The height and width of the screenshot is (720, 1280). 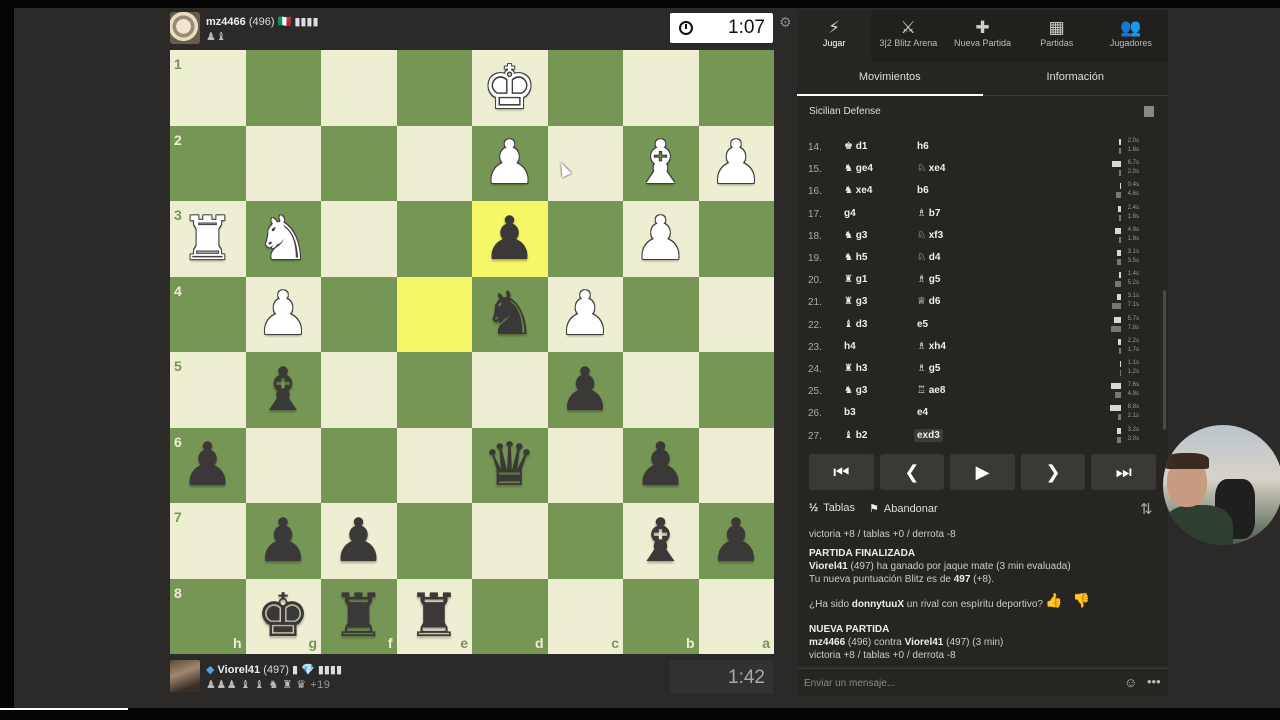 What do you see at coordinates (208, 163) in the screenshot?
I see `board-square: 2` at bounding box center [208, 163].